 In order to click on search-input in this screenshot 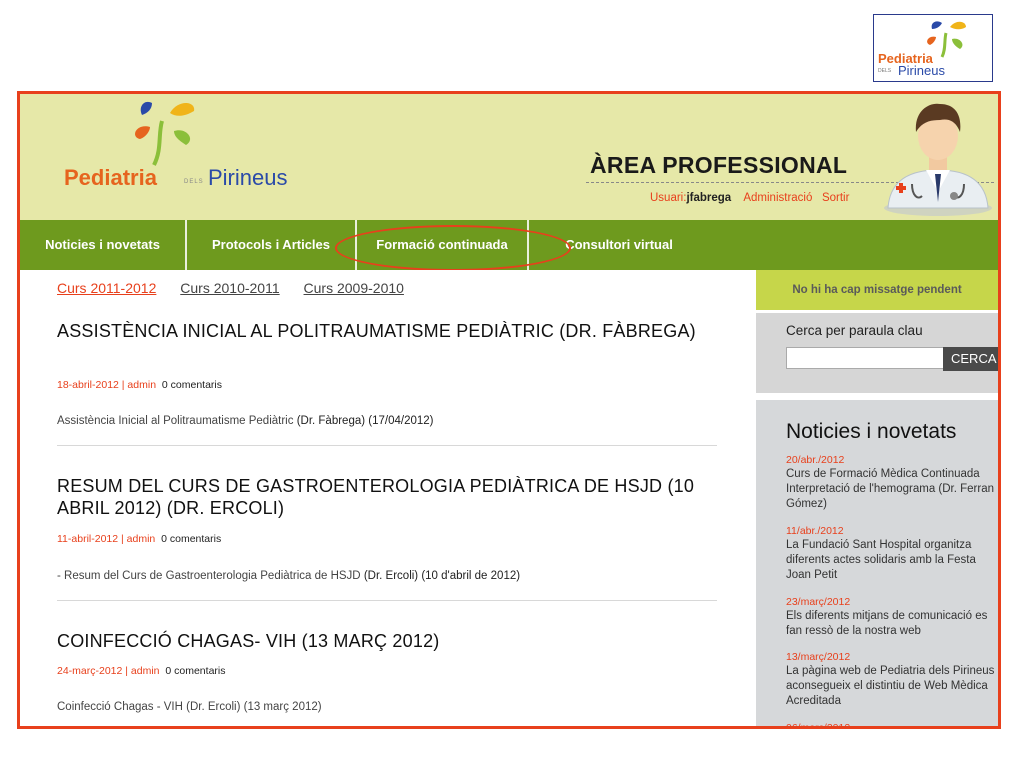, I will do `click(865, 358)`.